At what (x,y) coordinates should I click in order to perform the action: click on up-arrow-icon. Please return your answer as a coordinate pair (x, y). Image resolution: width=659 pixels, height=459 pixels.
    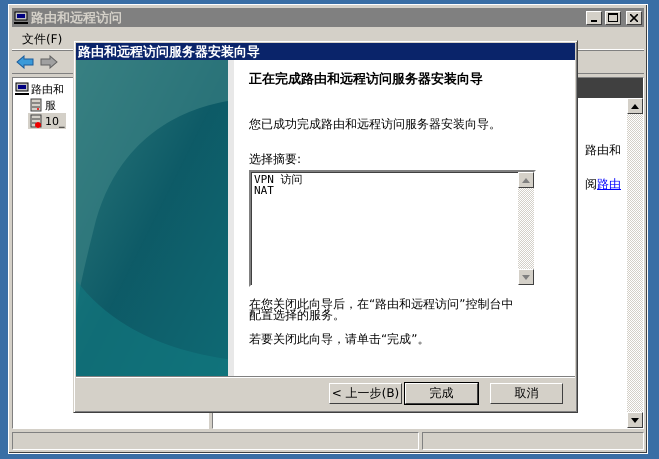
    Looking at the image, I should click on (635, 106).